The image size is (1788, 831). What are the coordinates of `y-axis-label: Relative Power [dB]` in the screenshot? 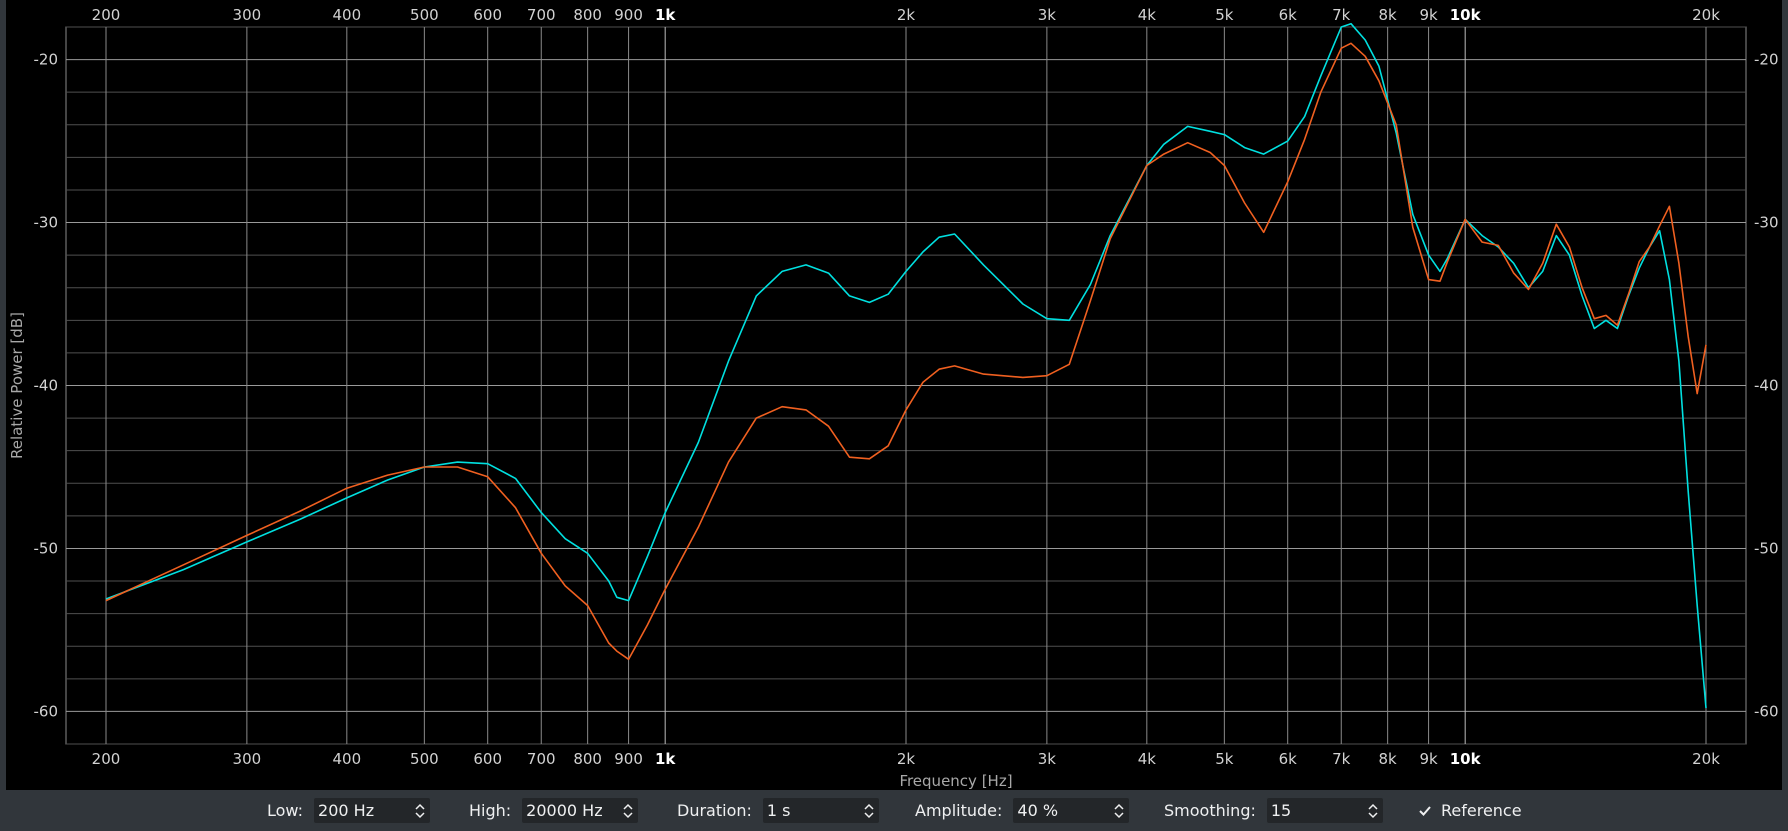 It's located at (17, 385).